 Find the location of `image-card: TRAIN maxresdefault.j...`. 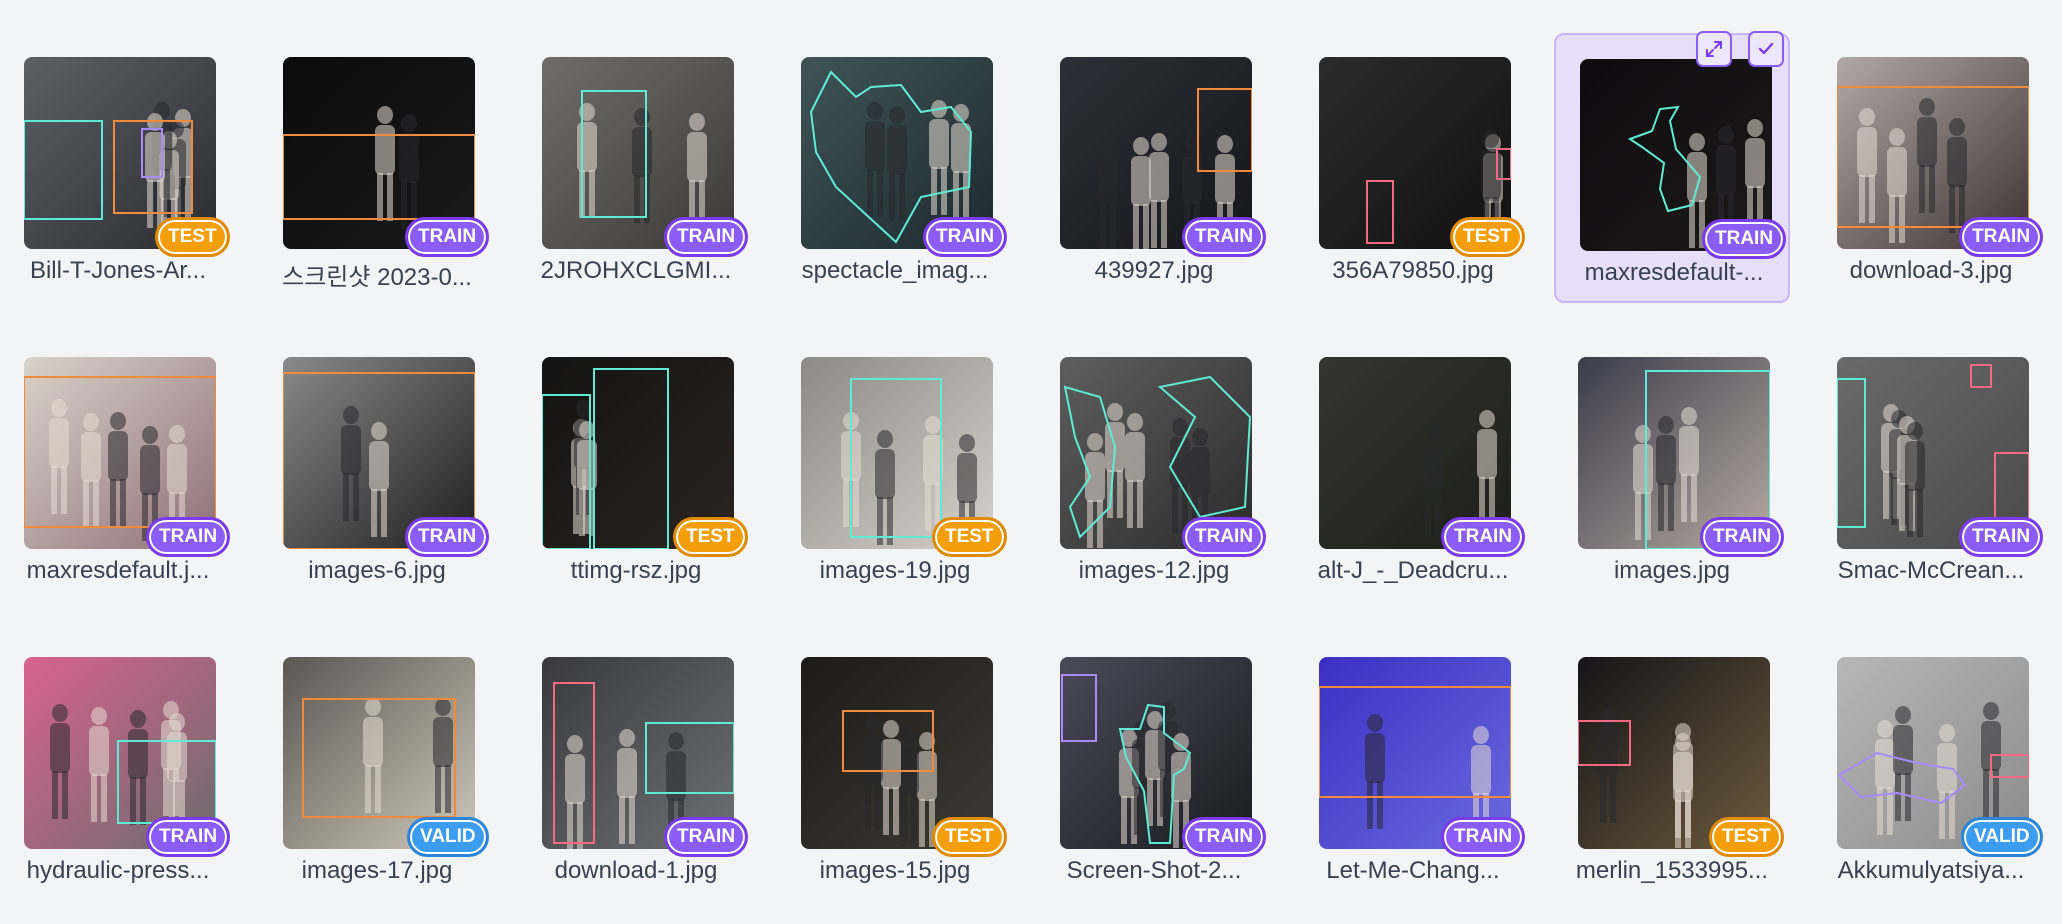

image-card: TRAIN maxresdefault.j... is located at coordinates (118, 468).